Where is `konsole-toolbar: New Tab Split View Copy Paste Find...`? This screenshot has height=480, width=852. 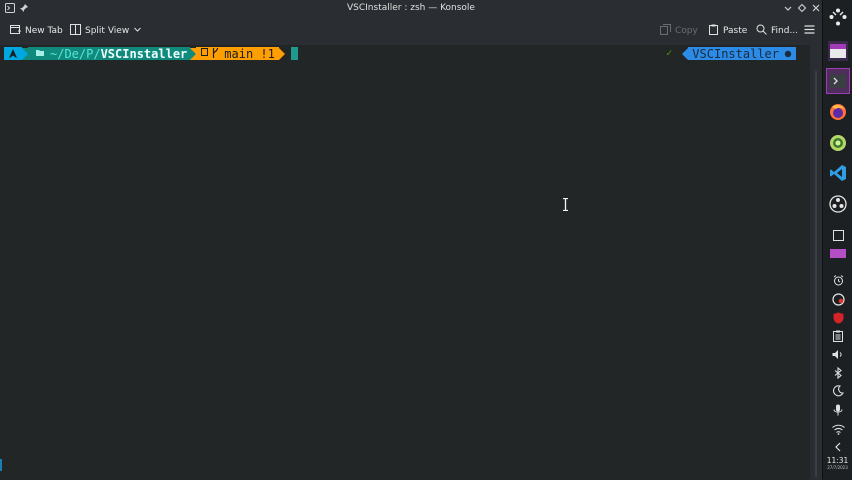
konsole-toolbar: New Tab Split View Copy Paste Find... is located at coordinates (411, 32).